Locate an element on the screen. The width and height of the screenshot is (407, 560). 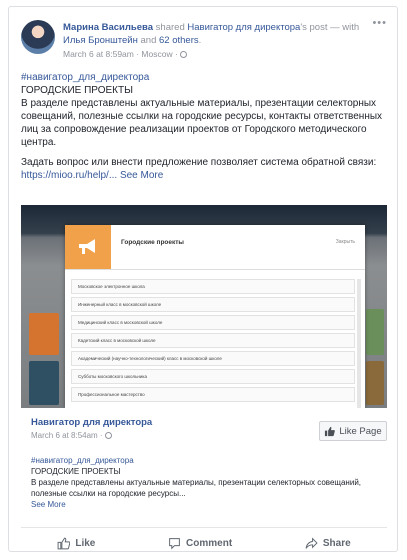
like-page-button: Like Page is located at coordinates (353, 431).